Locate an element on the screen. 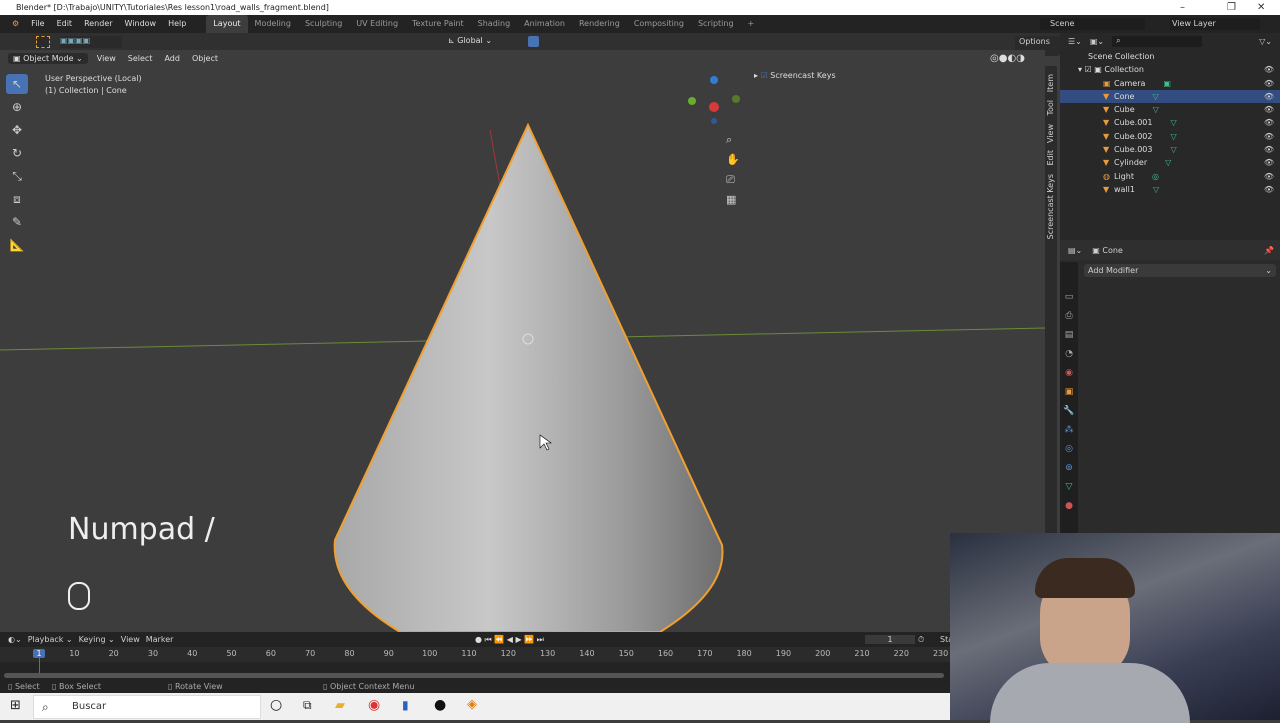 This screenshot has width=1280, height=723. tab-layout: Layout is located at coordinates (227, 24).